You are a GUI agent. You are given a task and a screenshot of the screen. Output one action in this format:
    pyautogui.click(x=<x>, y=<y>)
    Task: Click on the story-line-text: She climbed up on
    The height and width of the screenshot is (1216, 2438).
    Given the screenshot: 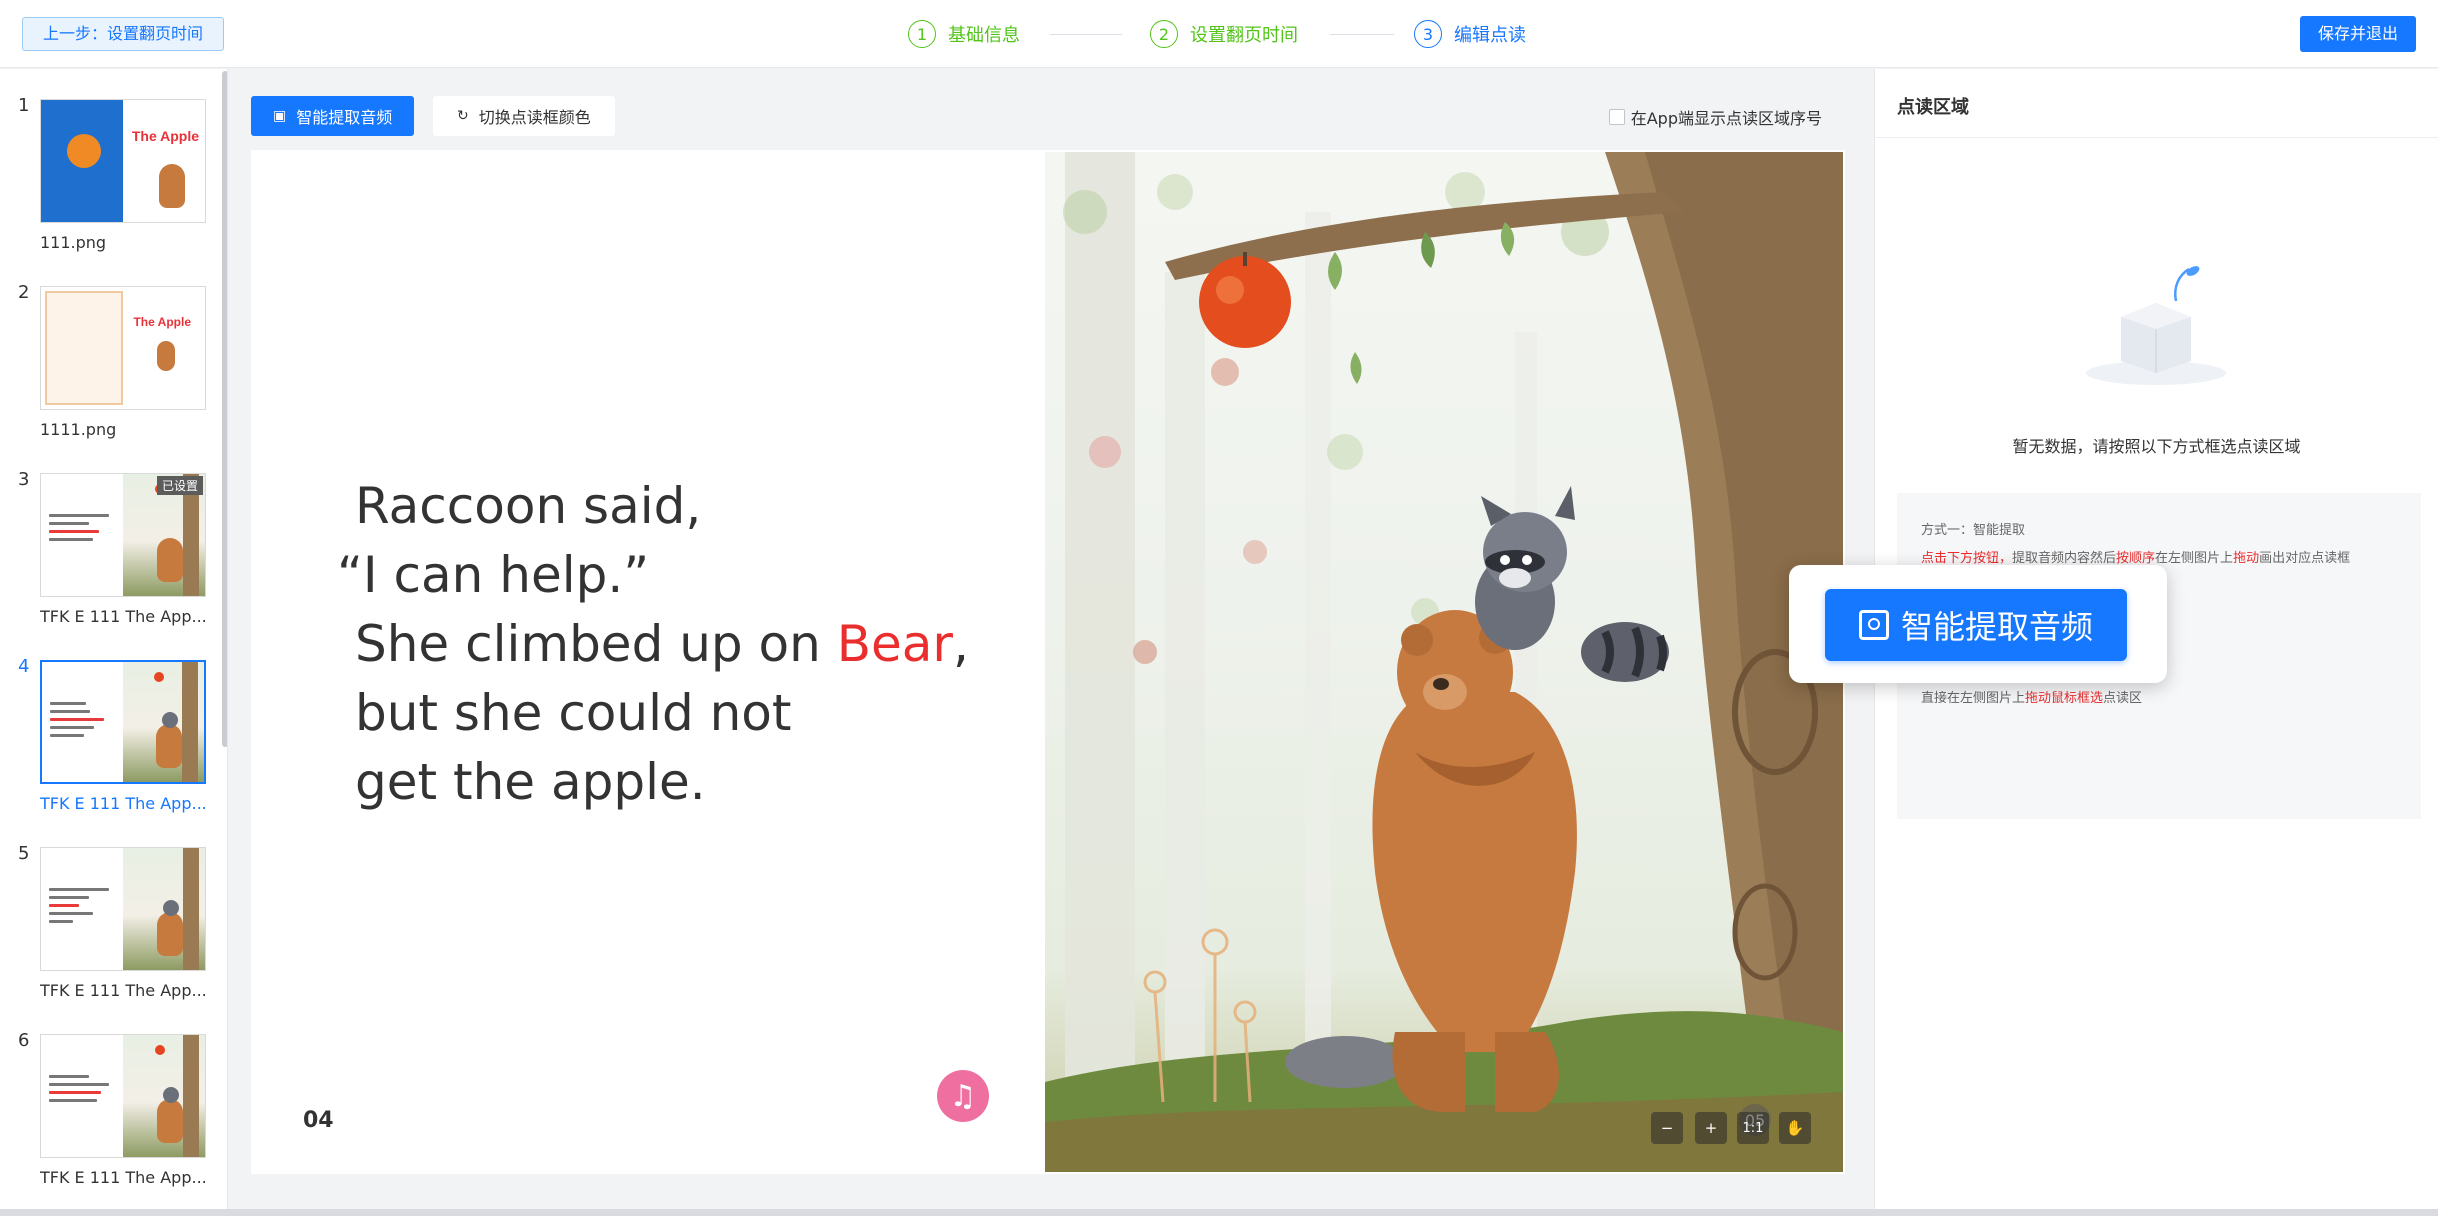 What is the action you would take?
    pyautogui.click(x=596, y=644)
    